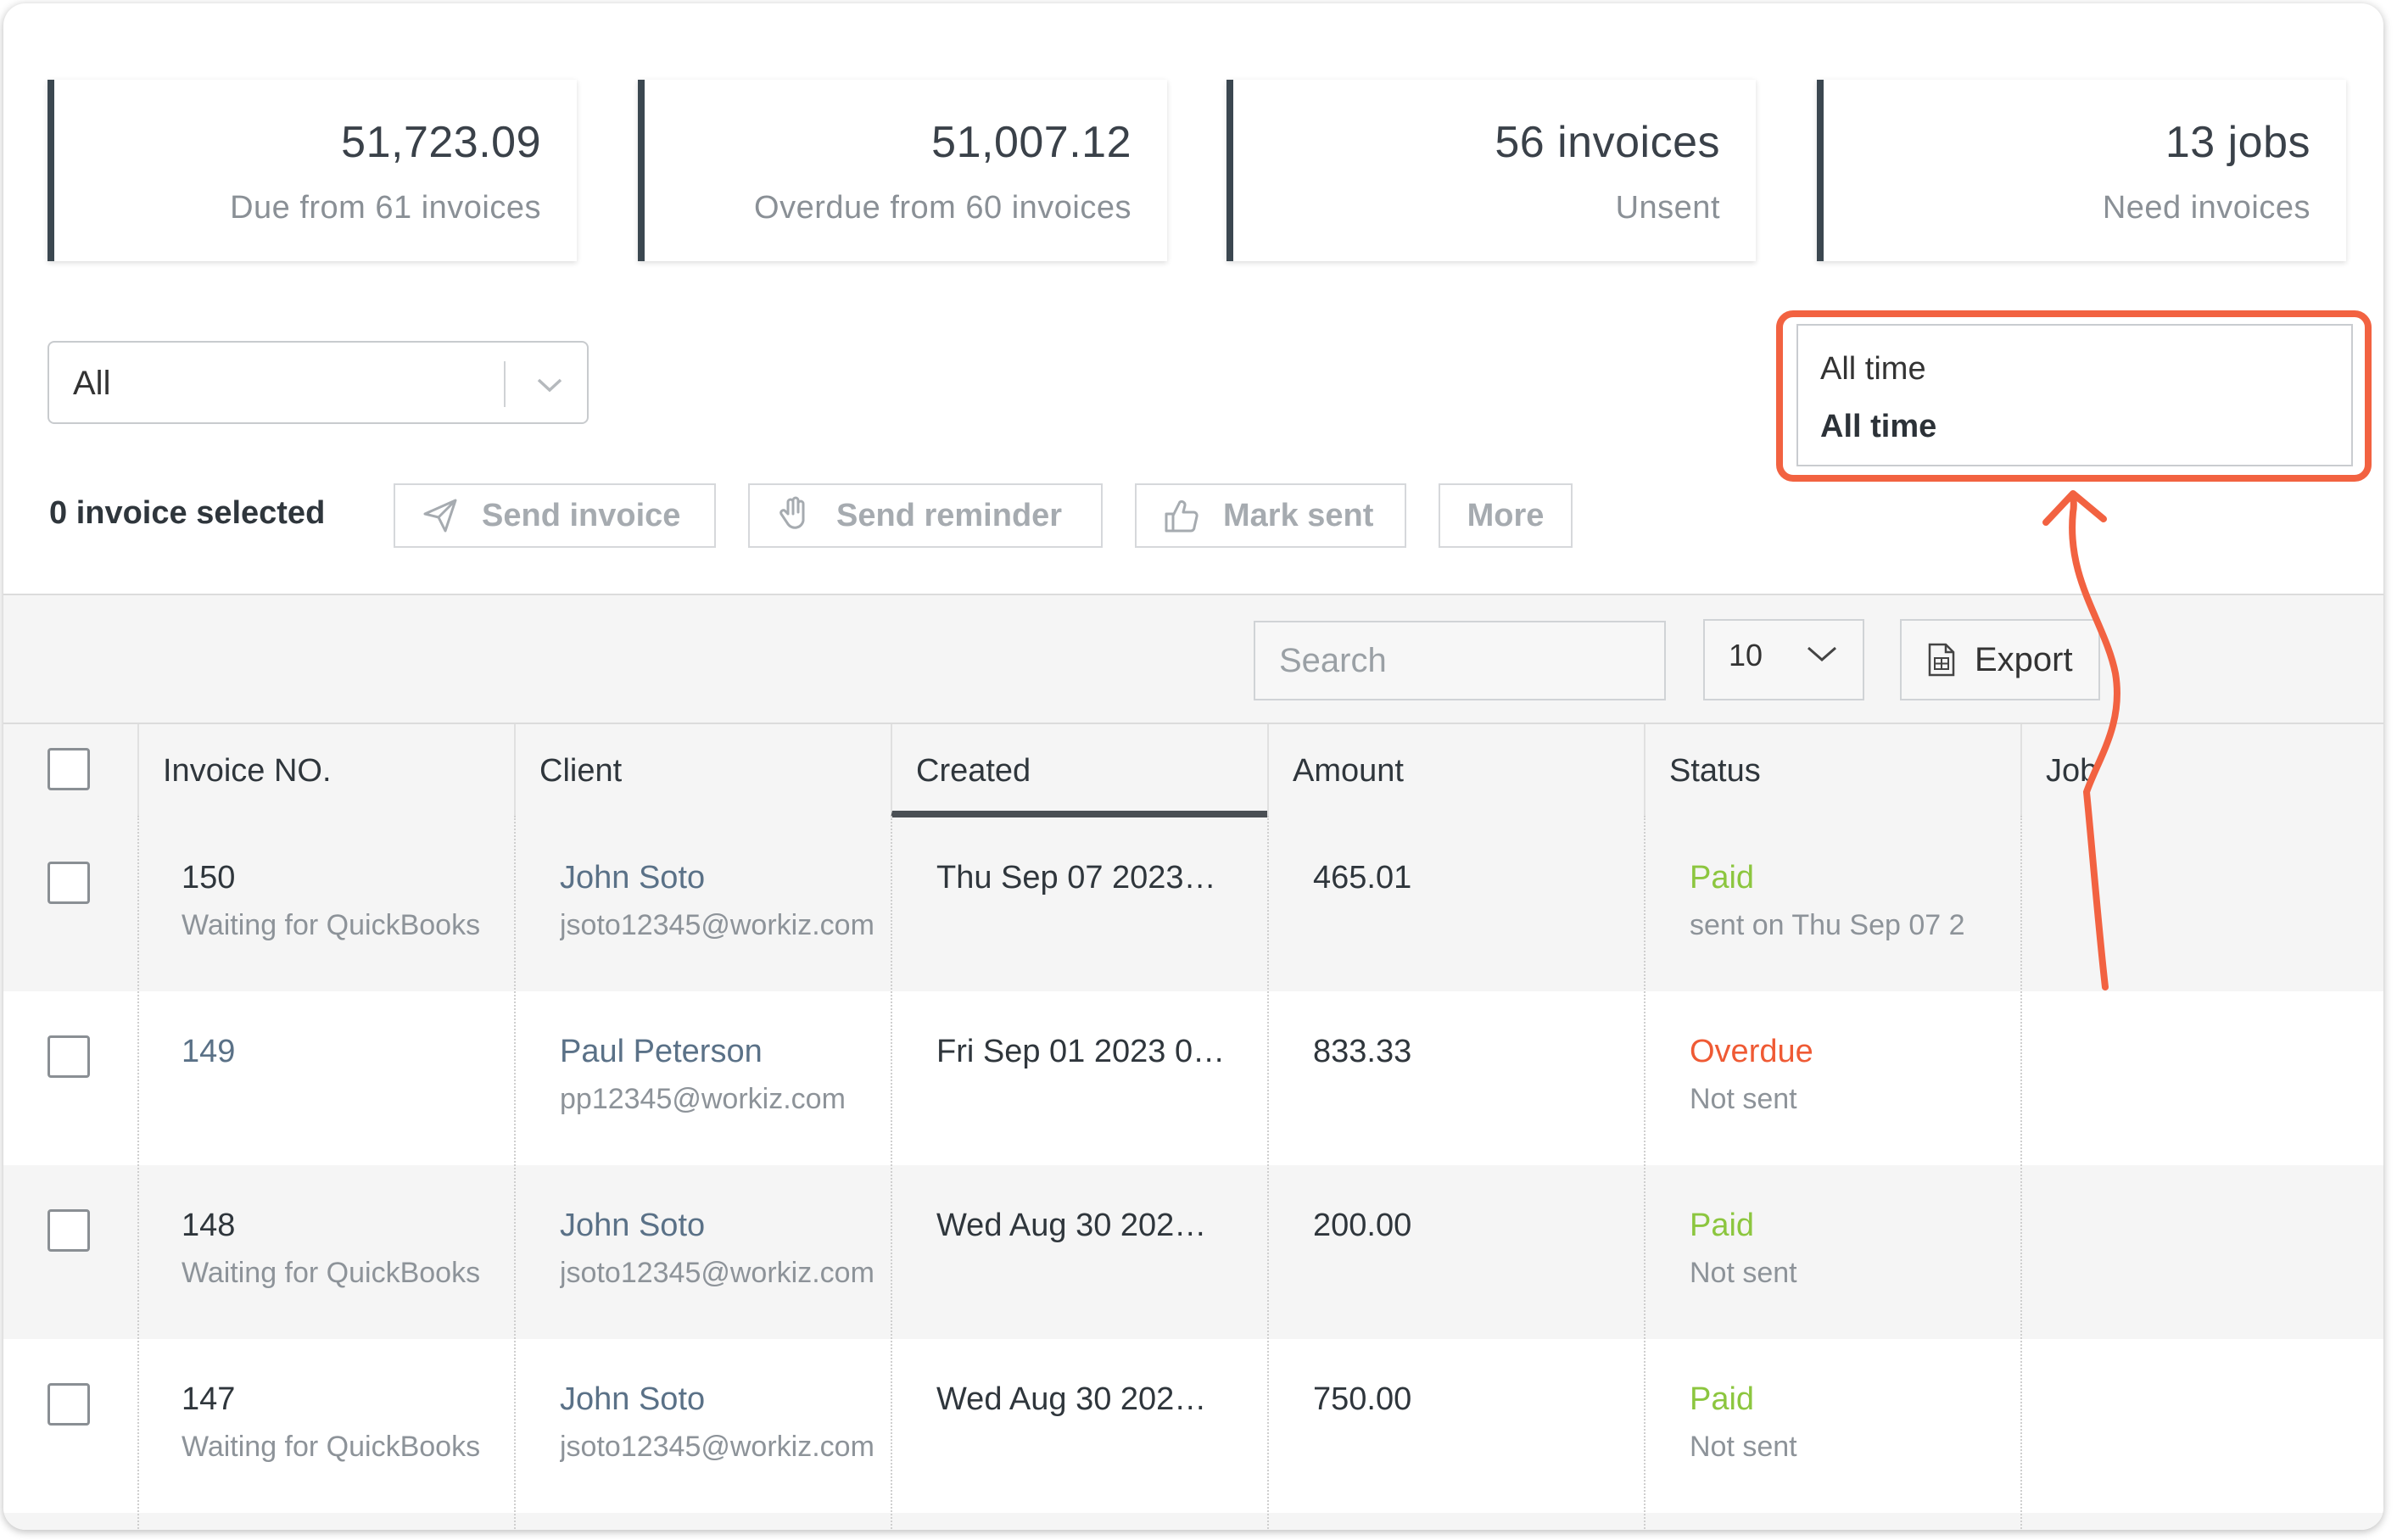  What do you see at coordinates (208, 1052) in the screenshot?
I see `invoice-number-link: 149` at bounding box center [208, 1052].